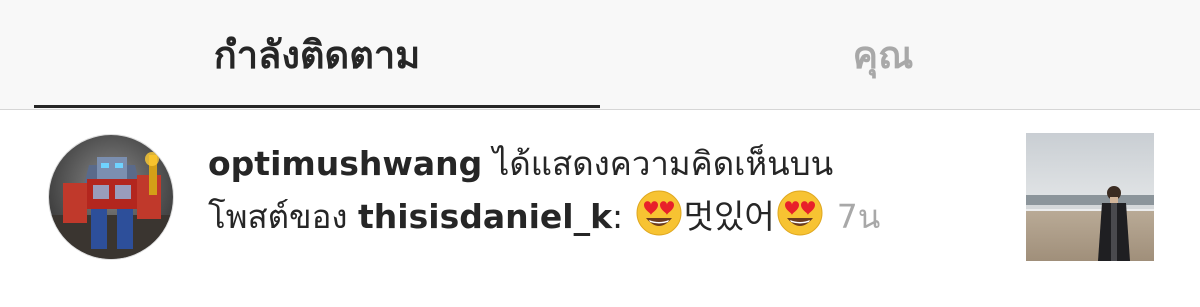  I want to click on post-thumbnail, so click(1090, 197).